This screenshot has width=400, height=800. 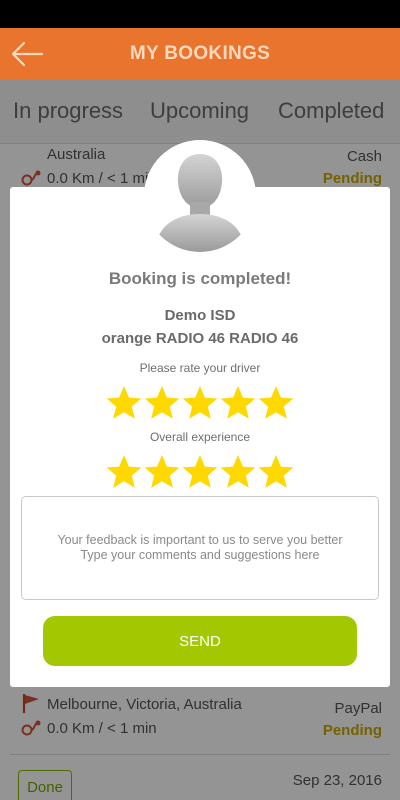 I want to click on status-bar, so click(x=200, y=14).